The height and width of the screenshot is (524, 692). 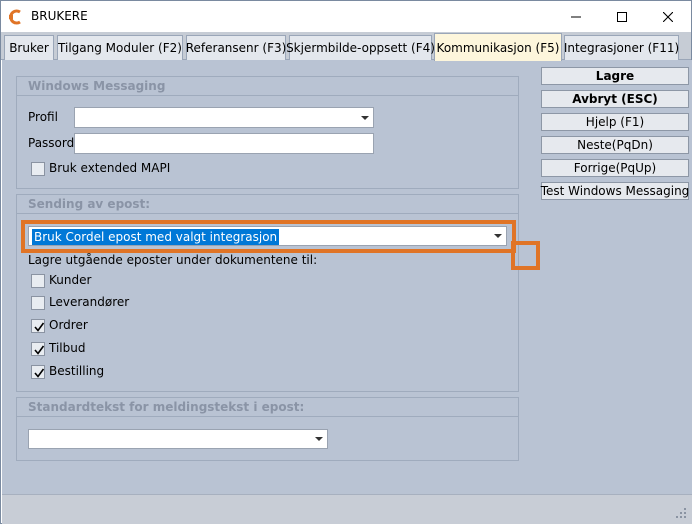 I want to click on tab-kommunikasjon: Kommunikasjon (F5), so click(x=498, y=47).